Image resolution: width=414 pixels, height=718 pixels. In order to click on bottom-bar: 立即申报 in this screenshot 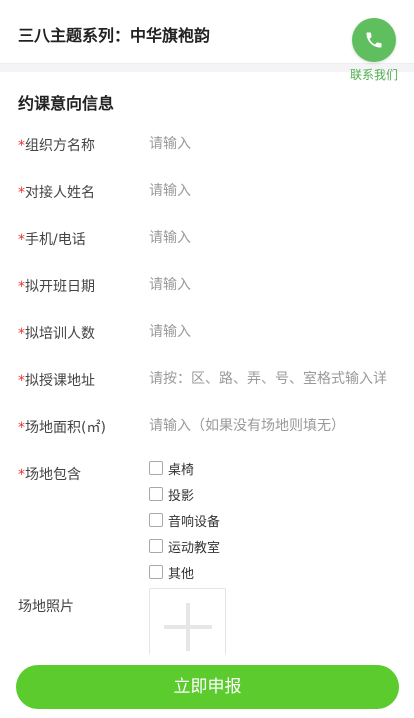, I will do `click(207, 686)`.